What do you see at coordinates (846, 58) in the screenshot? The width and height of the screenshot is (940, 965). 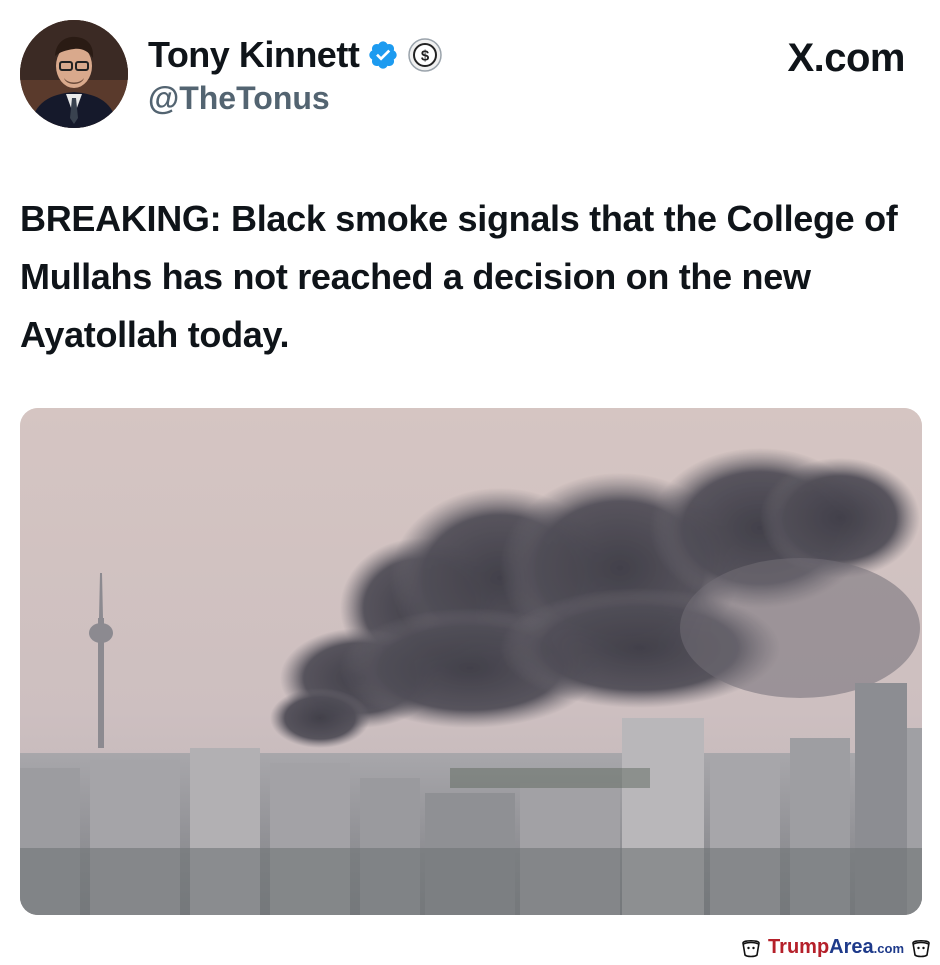 I see `site-label: X.com` at bounding box center [846, 58].